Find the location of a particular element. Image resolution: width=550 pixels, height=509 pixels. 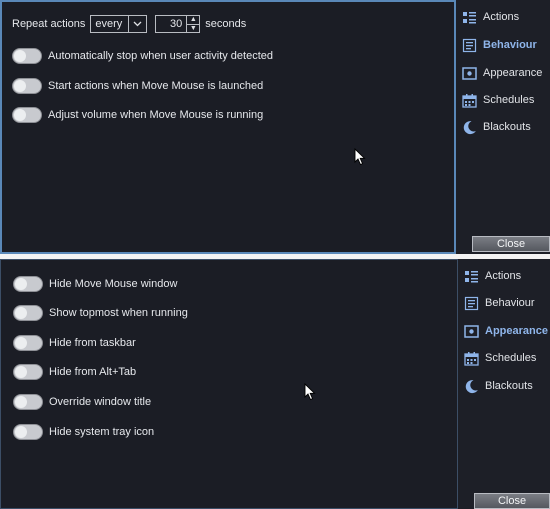

repeat-mode-value: every is located at coordinates (109, 24).